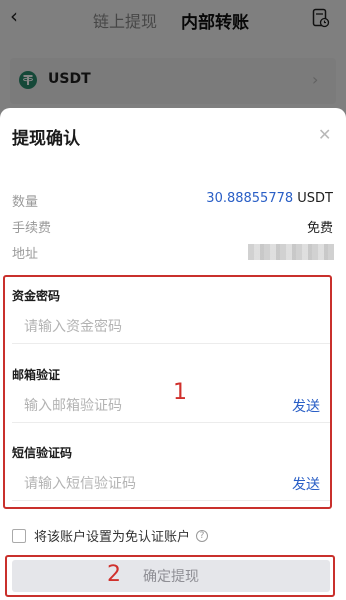  What do you see at coordinates (315, 198) in the screenshot?
I see `amount-unit: USDT` at bounding box center [315, 198].